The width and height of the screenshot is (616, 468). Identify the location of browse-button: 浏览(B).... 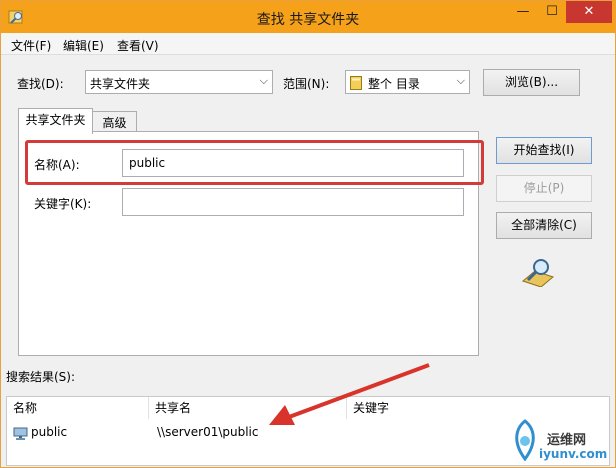
(531, 82).